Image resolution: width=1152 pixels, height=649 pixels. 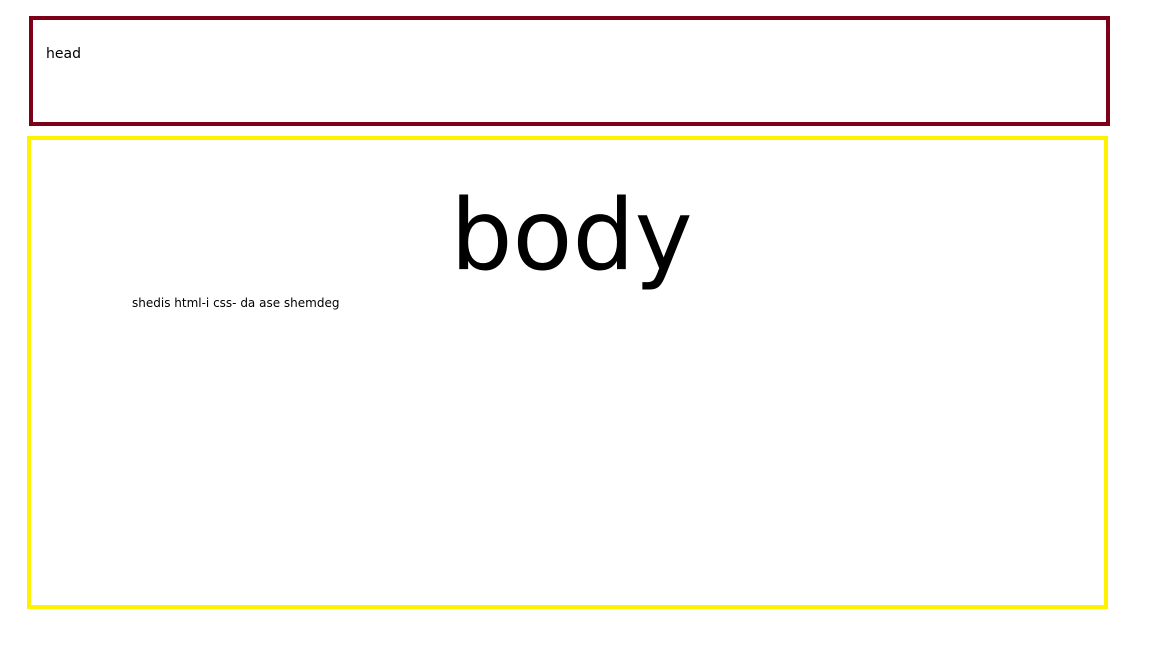 What do you see at coordinates (571, 236) in the screenshot?
I see `body-title: body` at bounding box center [571, 236].